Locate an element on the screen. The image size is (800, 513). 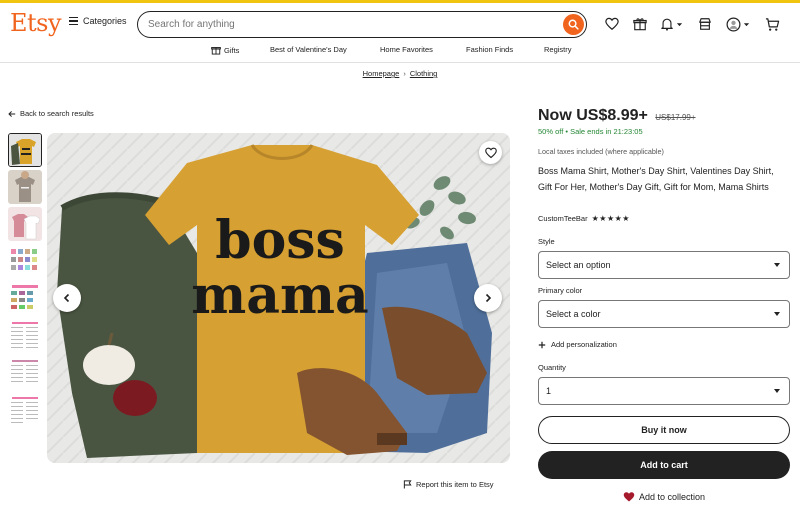
buy-it-now-button: Buy it now is located at coordinates (664, 430).